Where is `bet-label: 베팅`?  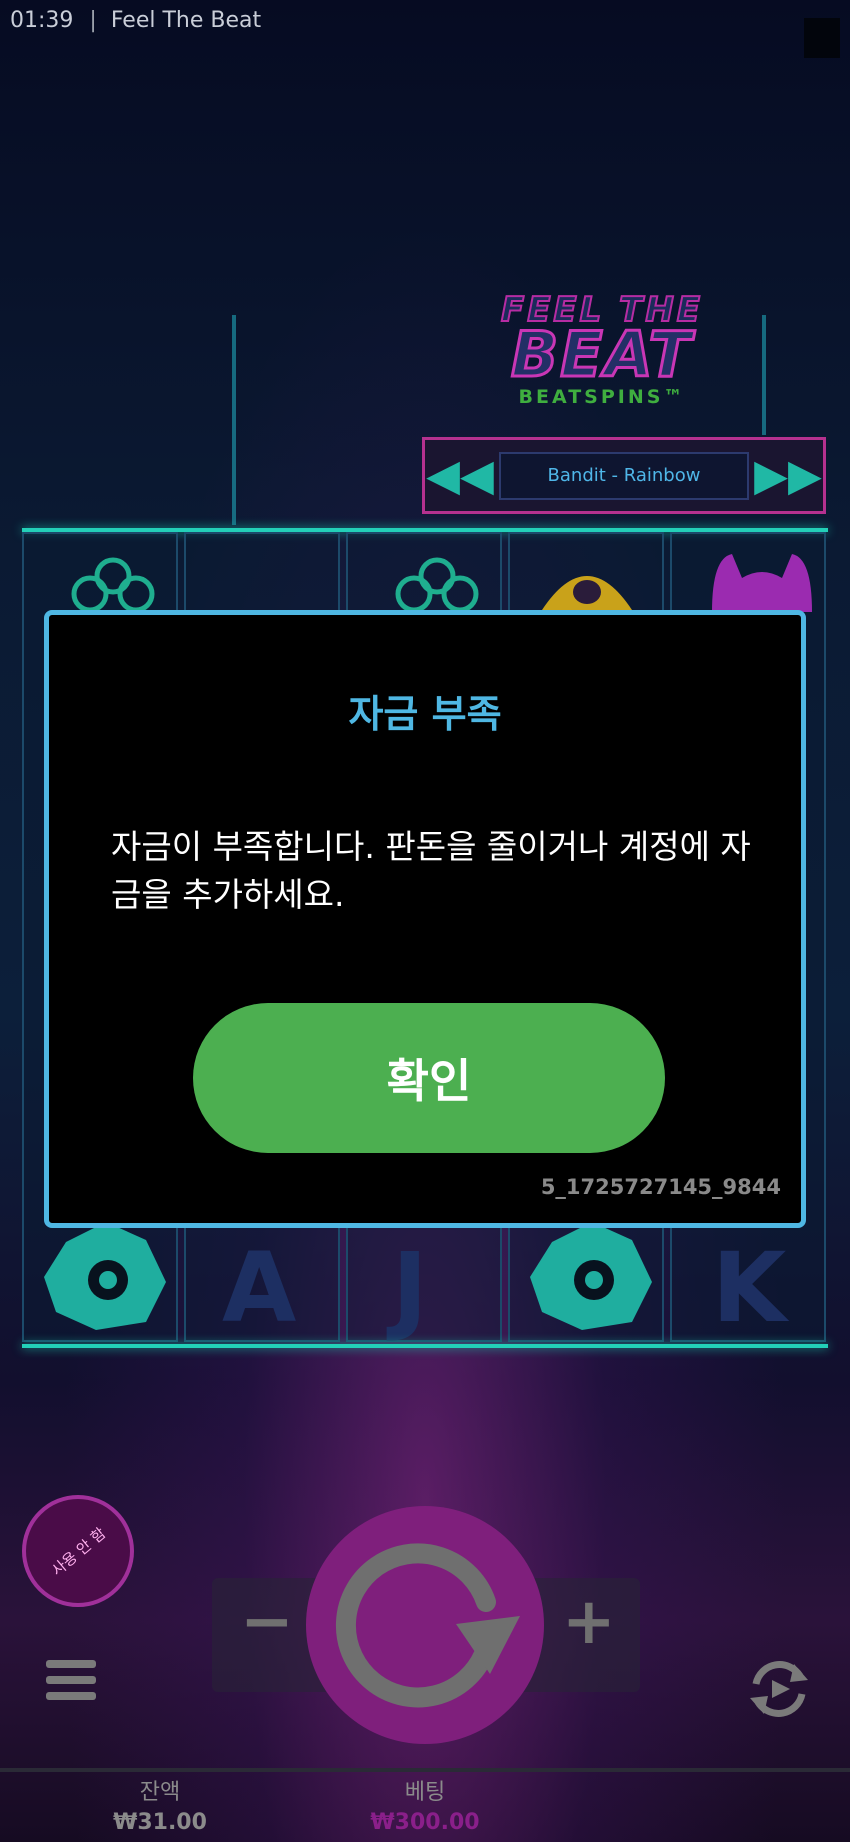 bet-label: 베팅 is located at coordinates (425, 1792).